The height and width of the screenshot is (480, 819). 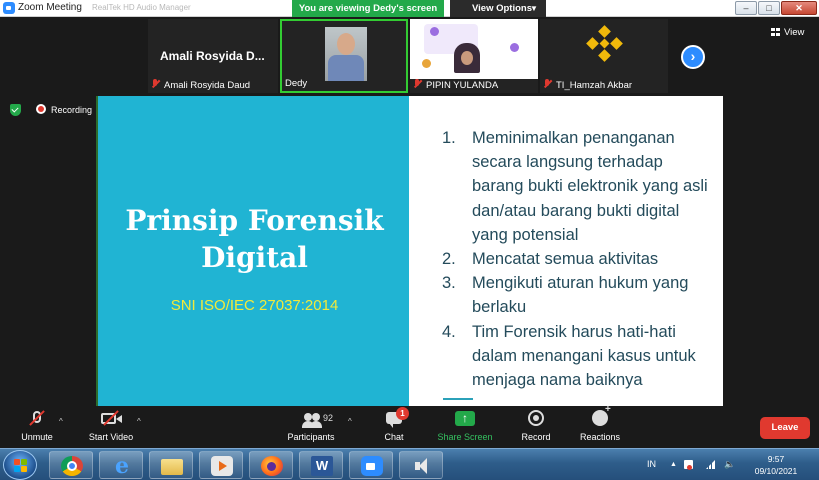 I want to click on participants-count: 92, so click(x=328, y=418).